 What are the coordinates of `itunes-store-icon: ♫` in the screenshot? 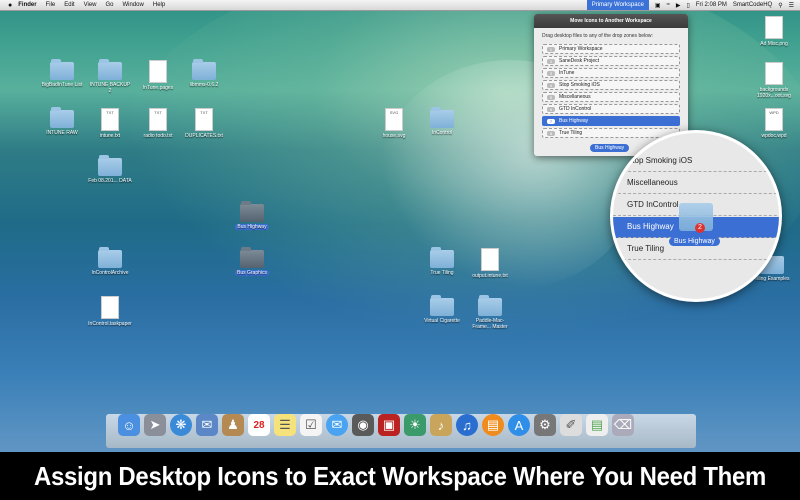 It's located at (467, 425).